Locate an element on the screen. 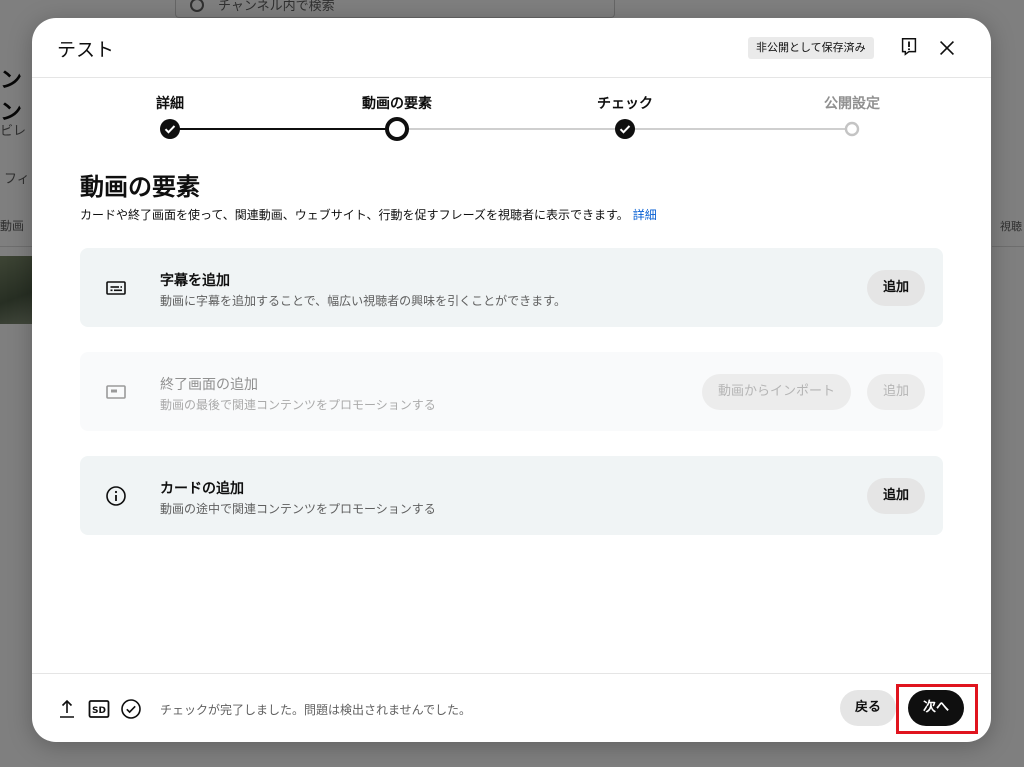  sd-quality-icon: SD is located at coordinates (99, 709).